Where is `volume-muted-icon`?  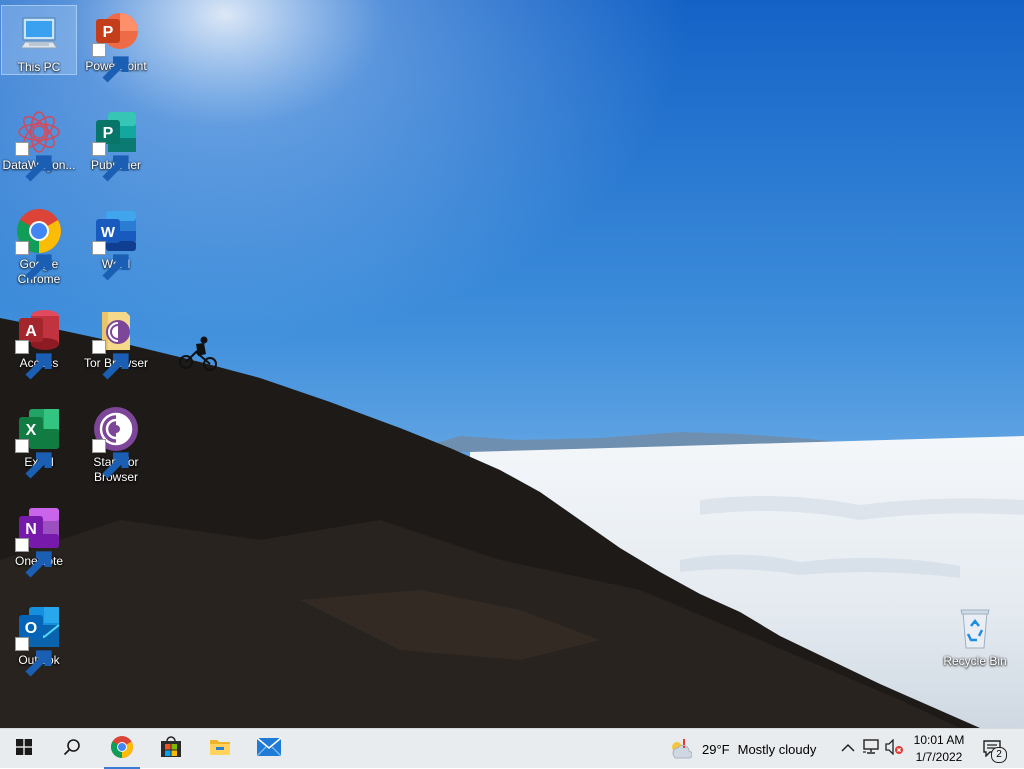 volume-muted-icon is located at coordinates (894, 748).